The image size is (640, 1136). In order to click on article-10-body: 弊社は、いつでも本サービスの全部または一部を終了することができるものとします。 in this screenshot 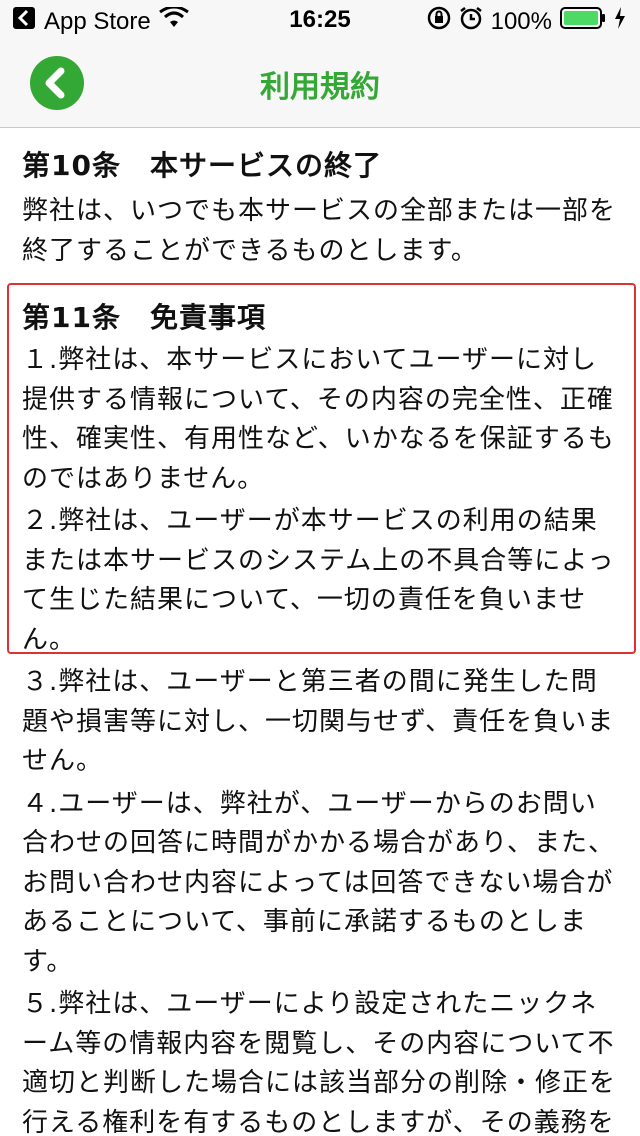, I will do `click(319, 231)`.